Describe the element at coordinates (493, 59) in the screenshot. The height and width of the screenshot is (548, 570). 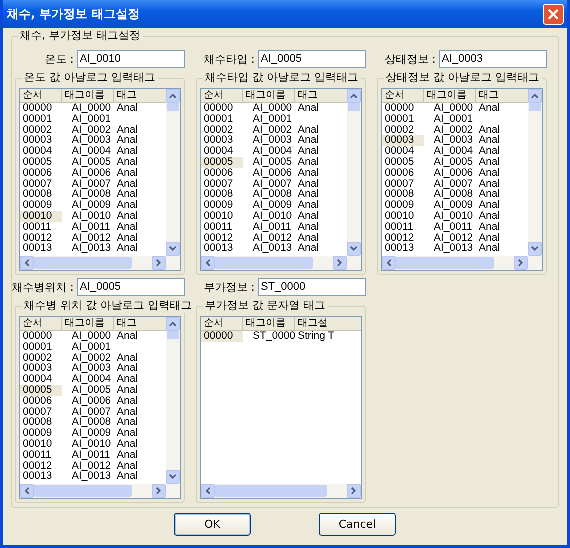
I see `input-field: AI_0003` at that location.